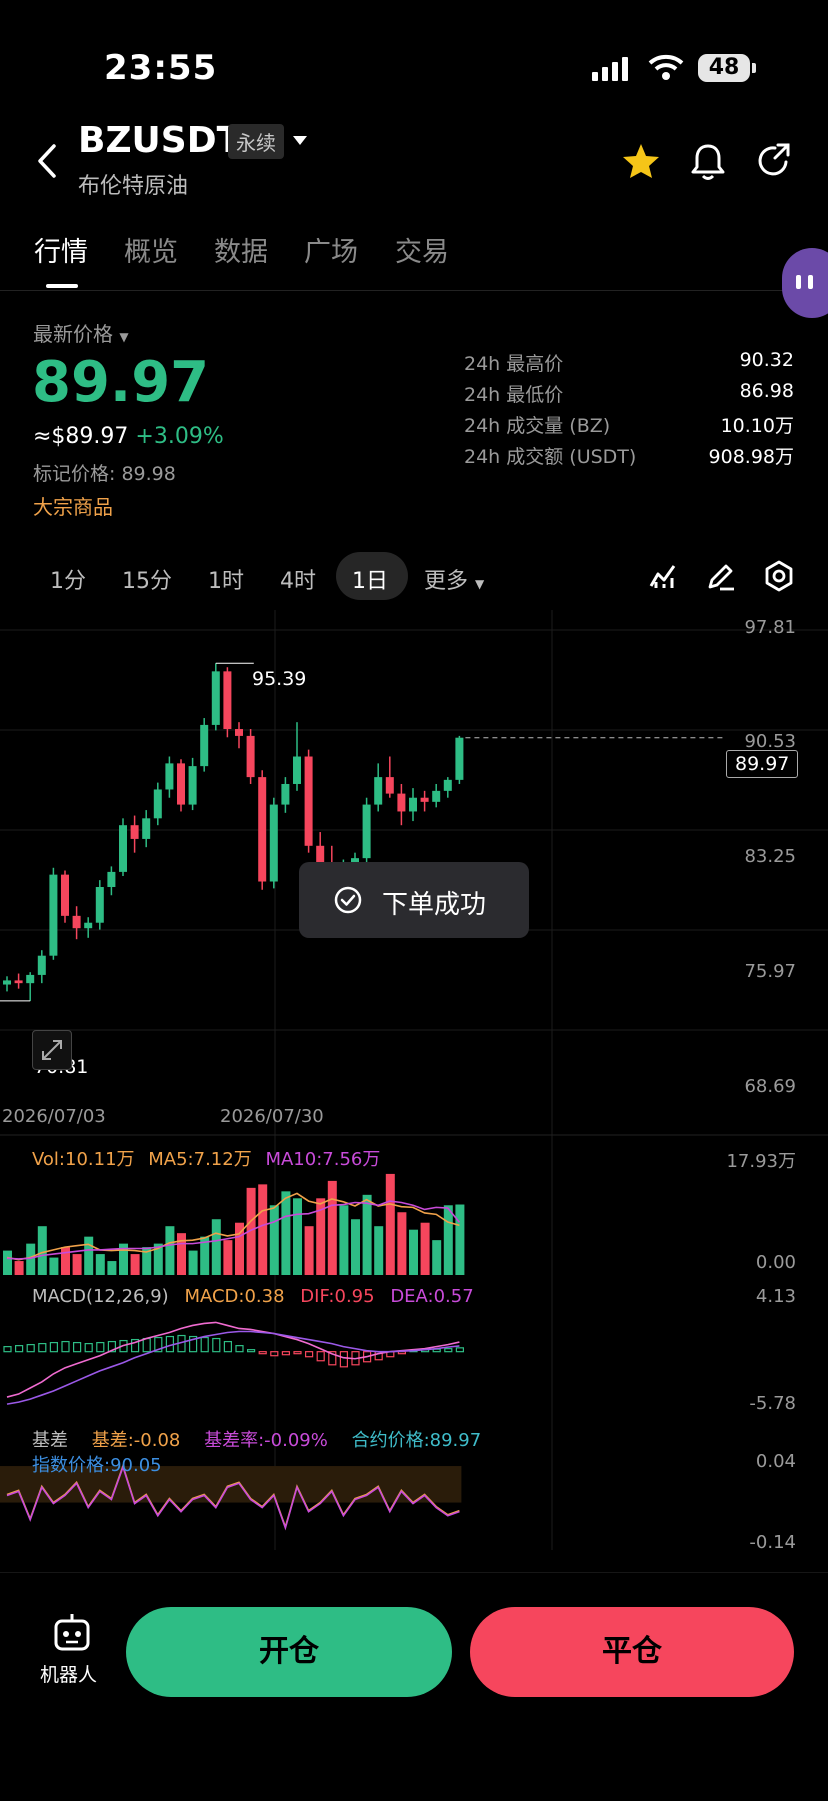  Describe the element at coordinates (300, 141) in the screenshot. I see `caret-down-icon` at that location.